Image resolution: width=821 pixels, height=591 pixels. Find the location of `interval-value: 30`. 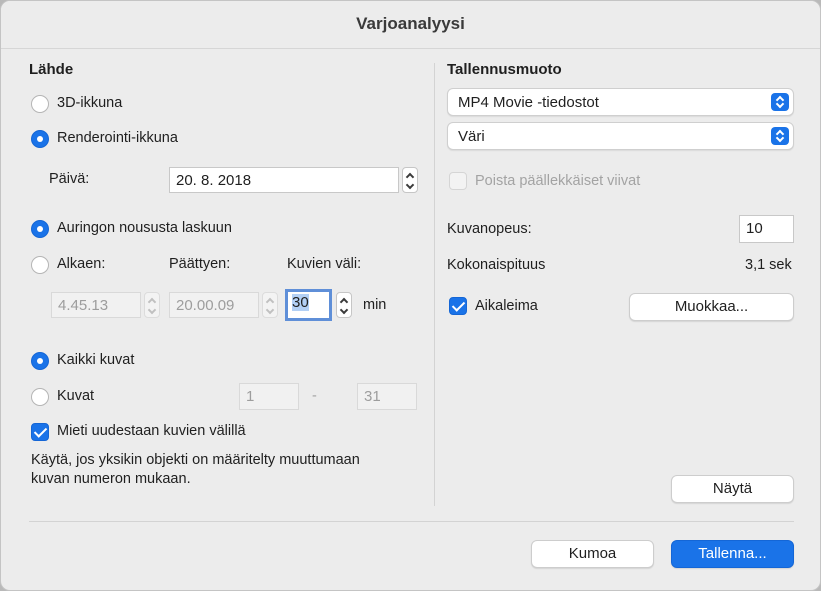

interval-value: 30 is located at coordinates (300, 302).